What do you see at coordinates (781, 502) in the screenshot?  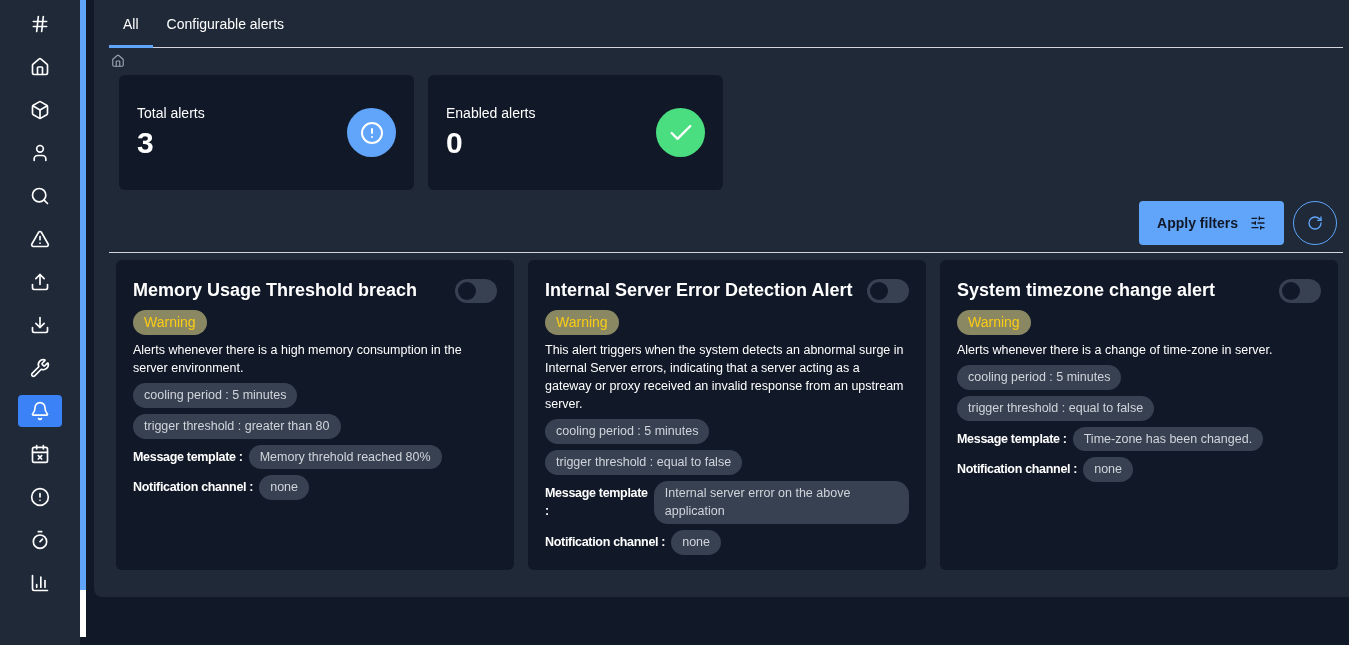 I see `template-chip: Internal server error on the above application` at bounding box center [781, 502].